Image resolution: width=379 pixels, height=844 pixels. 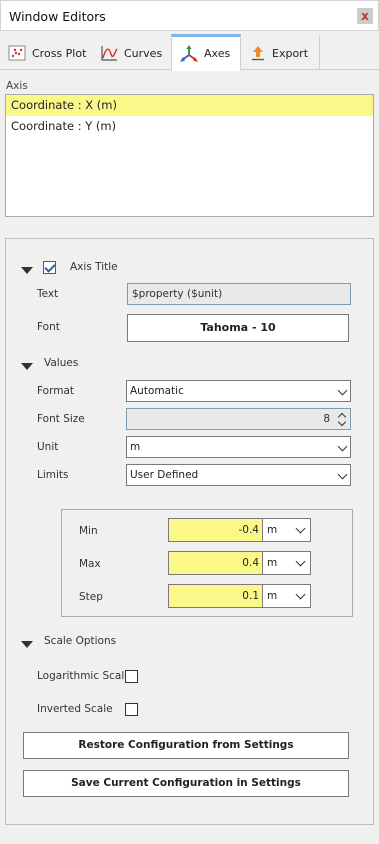 What do you see at coordinates (286, 596) in the screenshot?
I see `step-unit-select: m` at bounding box center [286, 596].